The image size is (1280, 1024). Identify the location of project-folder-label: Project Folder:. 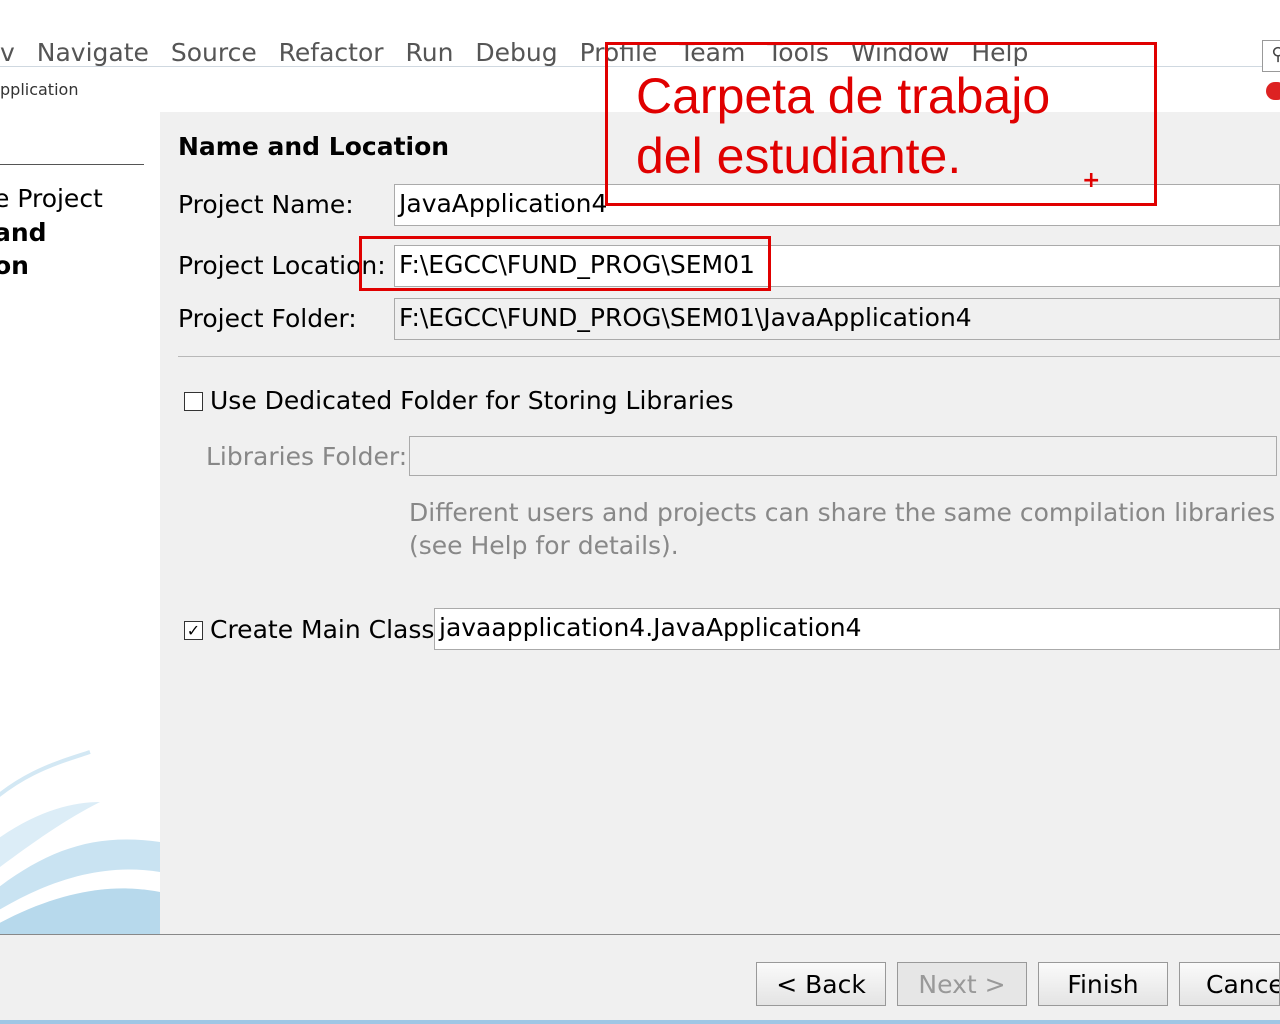
(267, 318).